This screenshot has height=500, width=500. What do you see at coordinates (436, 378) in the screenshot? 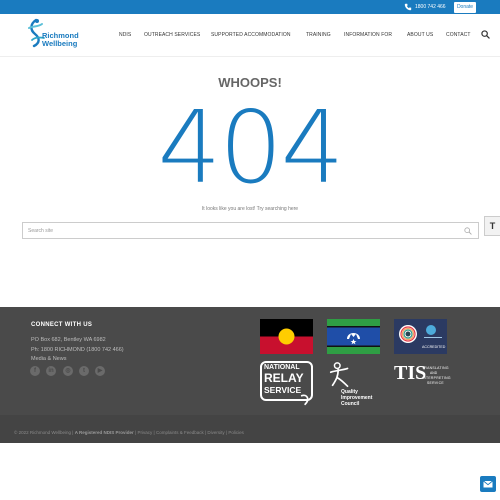
I see `tis-line3: INTERPRETING` at bounding box center [436, 378].